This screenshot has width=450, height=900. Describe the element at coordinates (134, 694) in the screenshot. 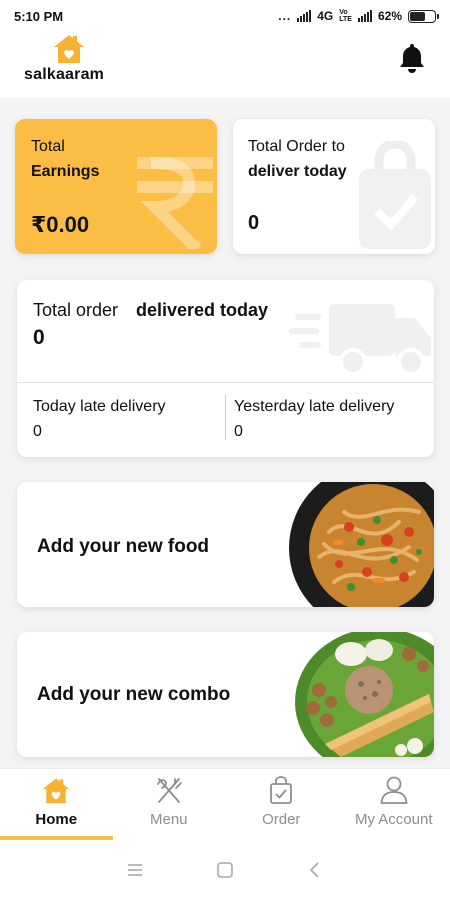

I see `add-combo-title: Add your new combo` at that location.